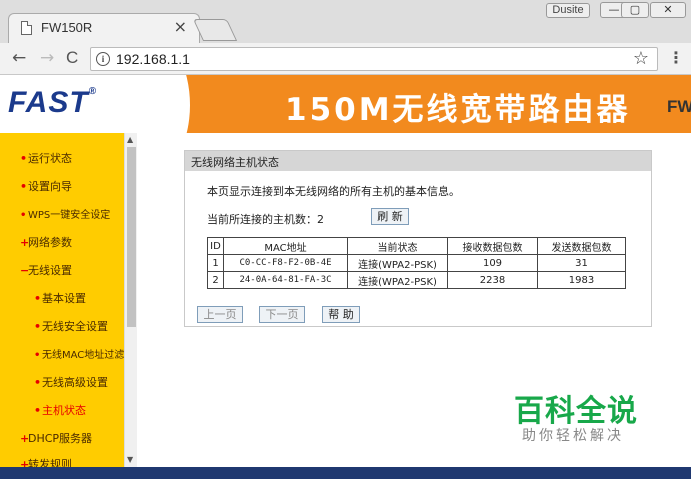  What do you see at coordinates (458, 110) in the screenshot?
I see `banner-title: 150M无线宽带路由器` at bounding box center [458, 110].